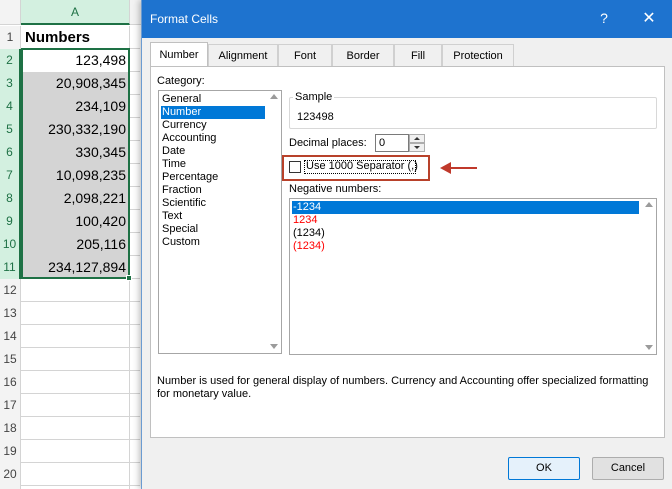 The width and height of the screenshot is (672, 489). I want to click on negative-scrollbar, so click(649, 276).